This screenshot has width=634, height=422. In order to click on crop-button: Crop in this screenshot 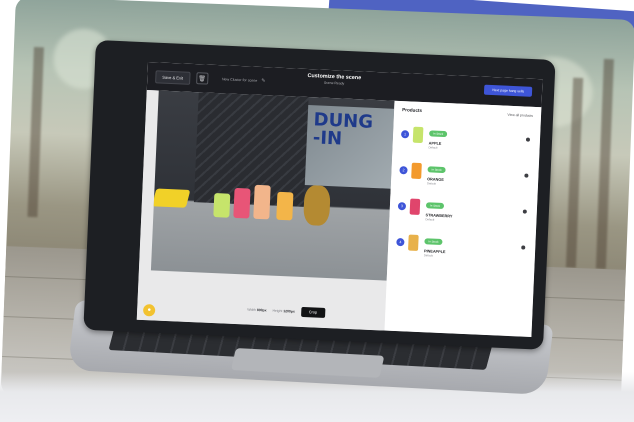, I will do `click(313, 312)`.